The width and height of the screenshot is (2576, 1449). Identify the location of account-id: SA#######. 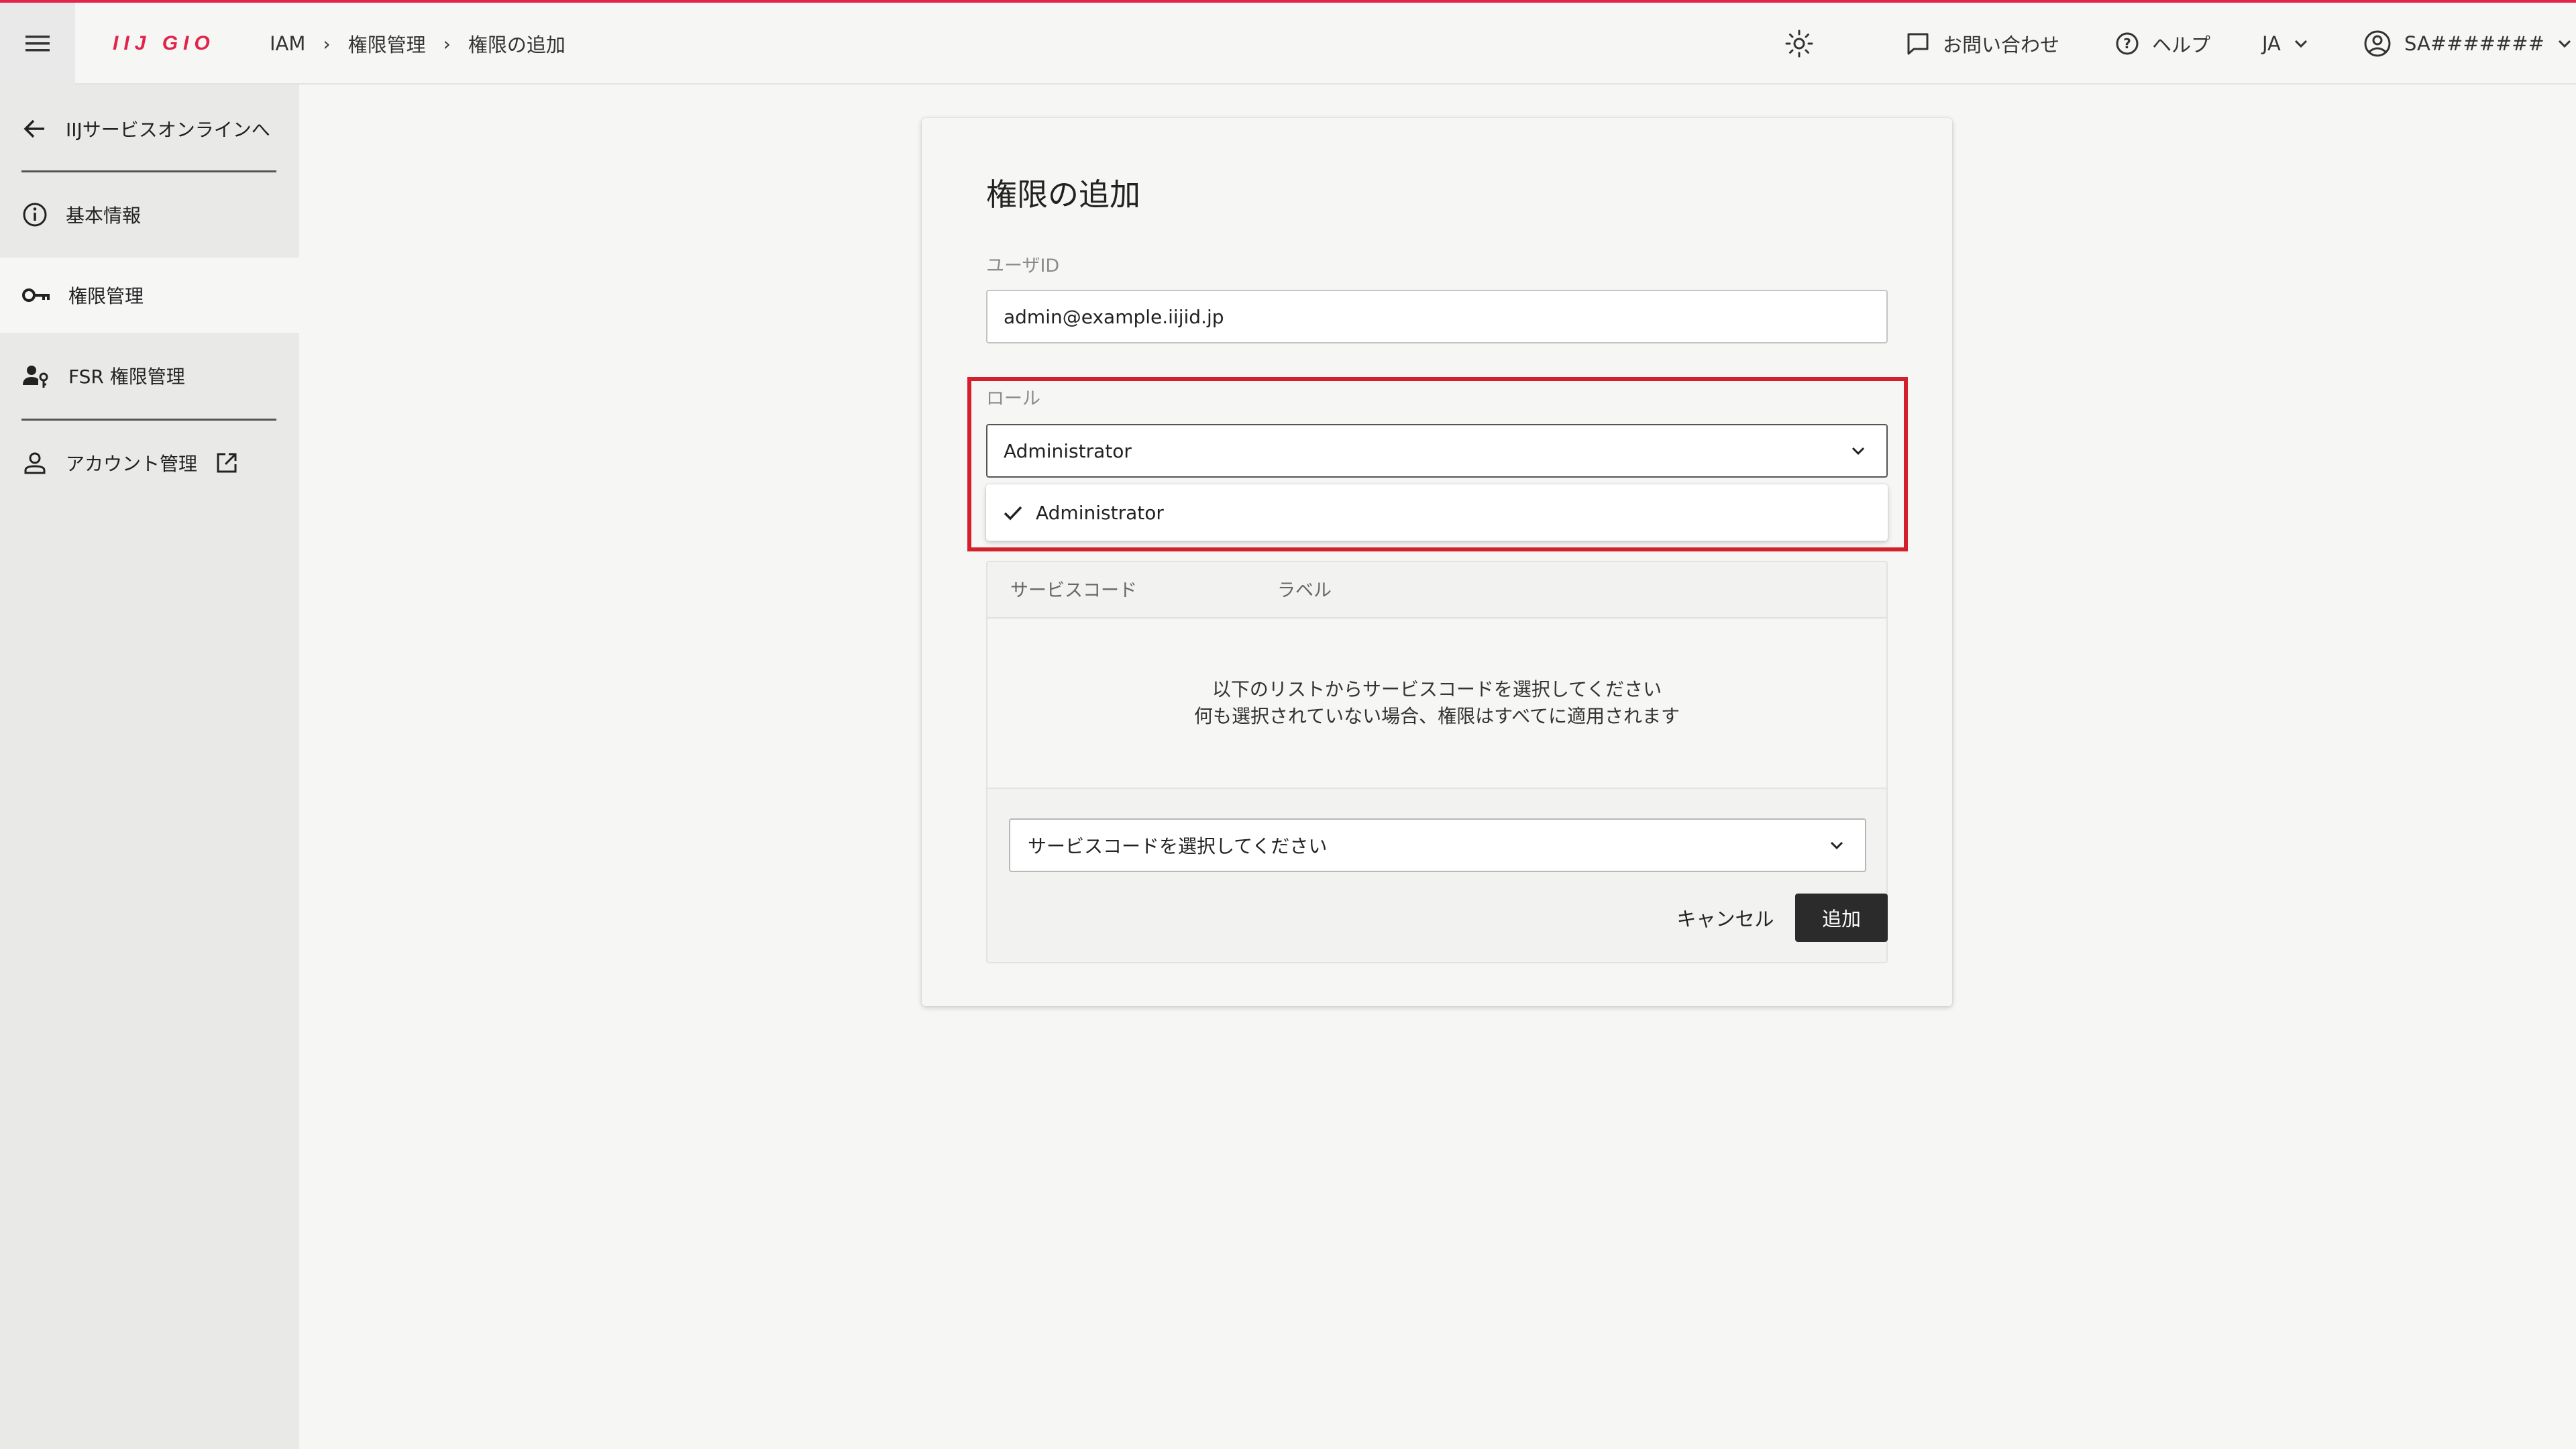
(2474, 43).